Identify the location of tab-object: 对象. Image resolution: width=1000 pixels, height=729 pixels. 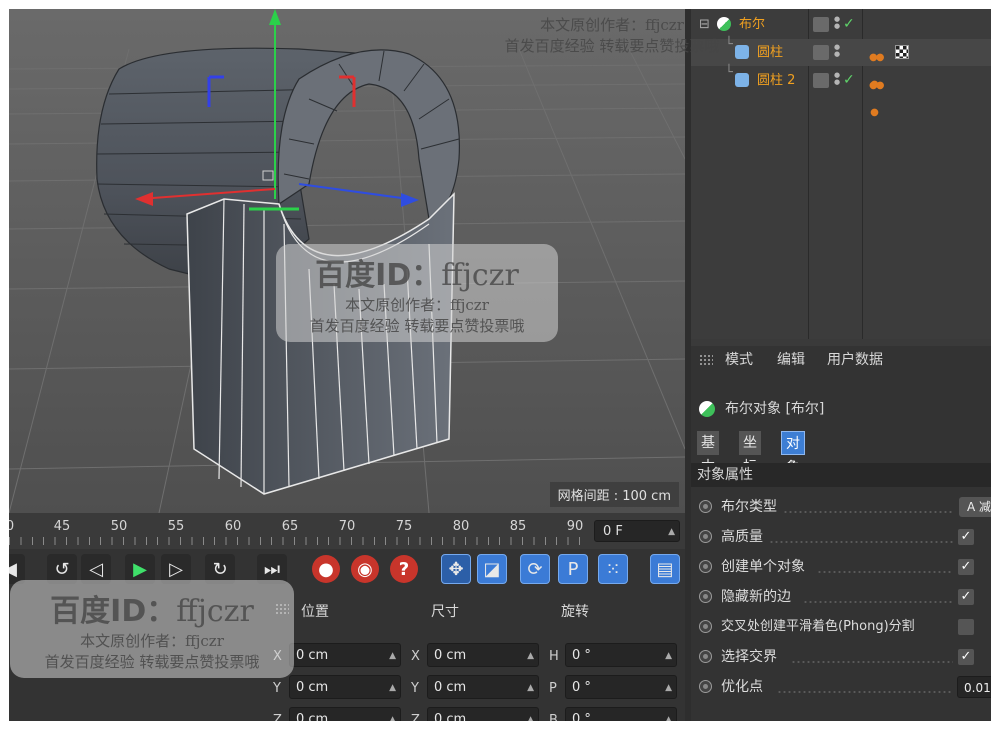
(793, 453).